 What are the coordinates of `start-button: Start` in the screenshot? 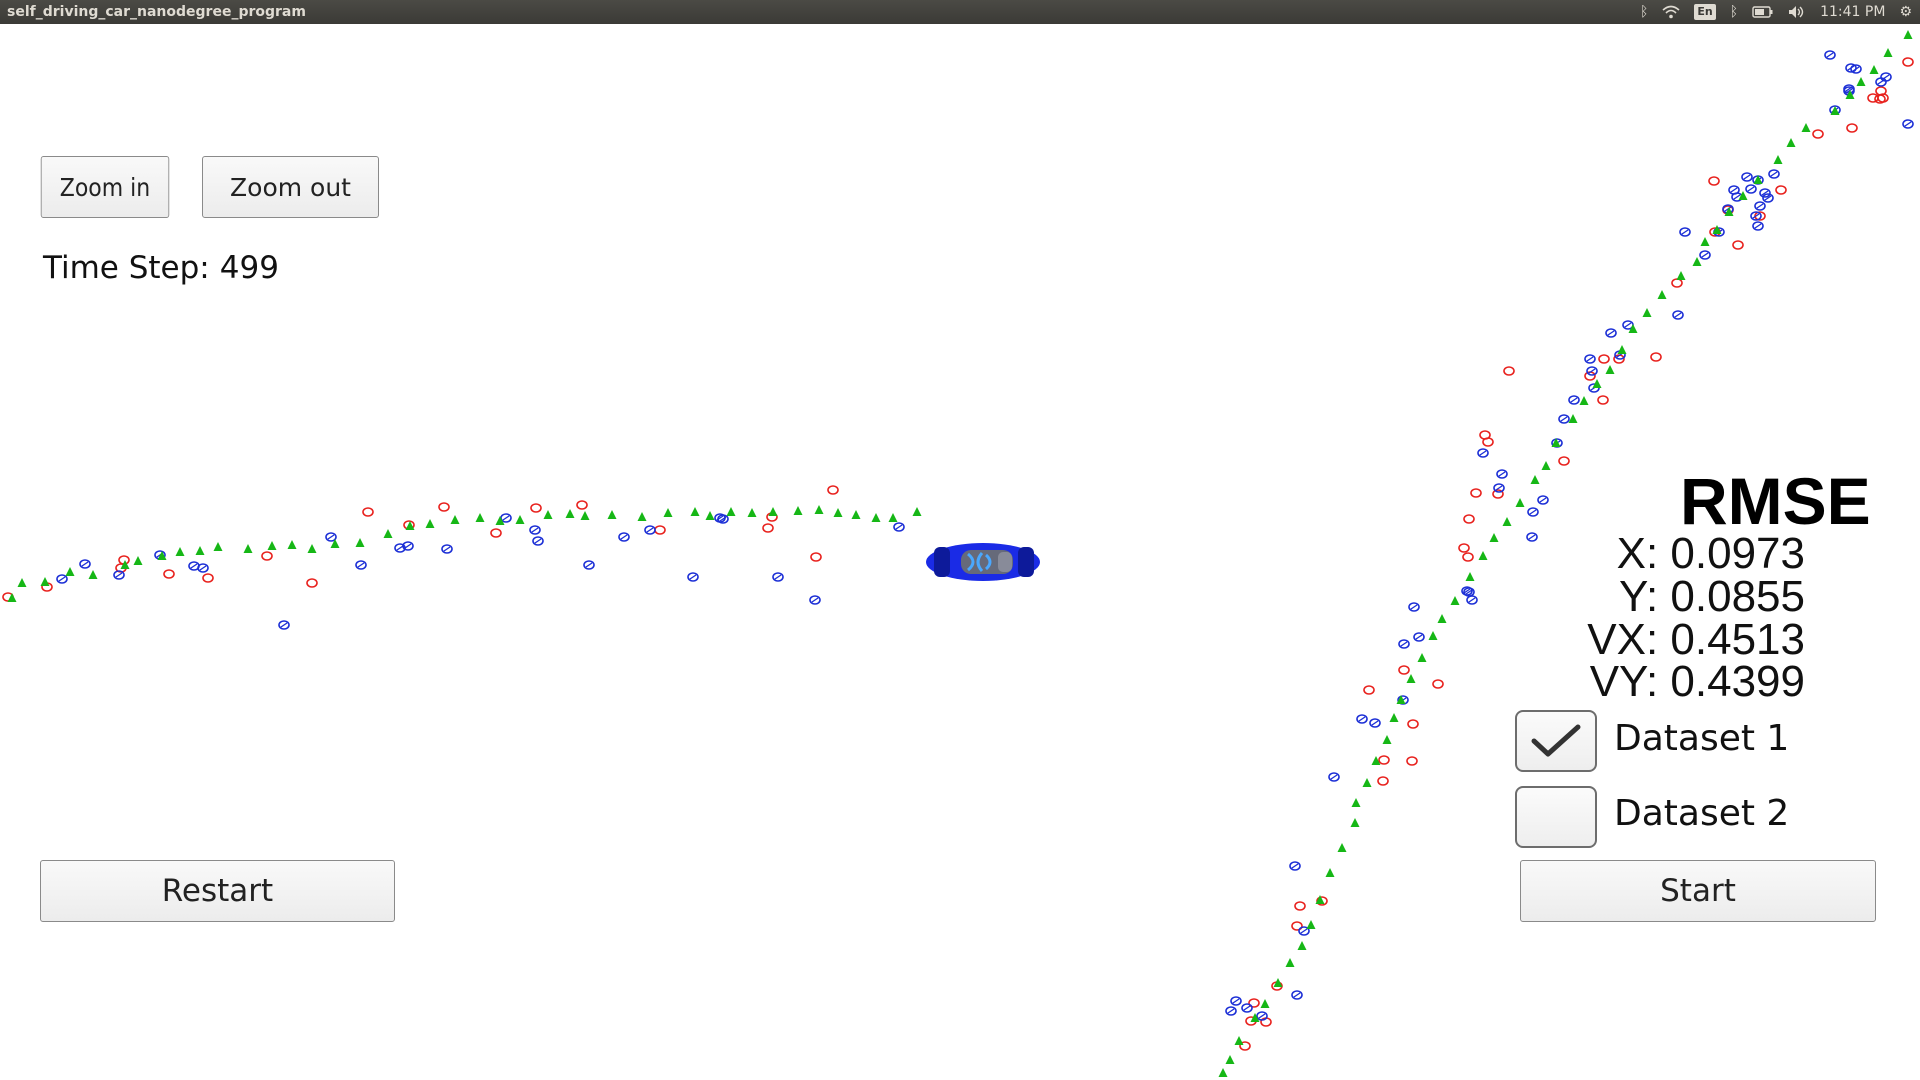 It's located at (1698, 891).